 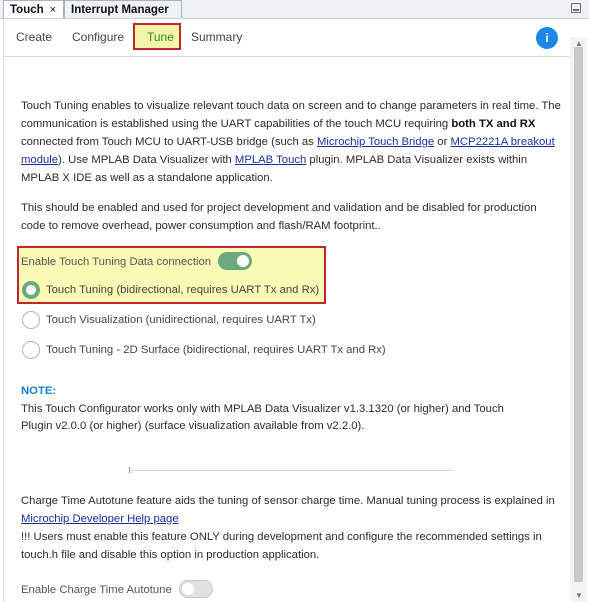 I want to click on mplab-touch-link: MPLAB Touch, so click(x=270, y=160).